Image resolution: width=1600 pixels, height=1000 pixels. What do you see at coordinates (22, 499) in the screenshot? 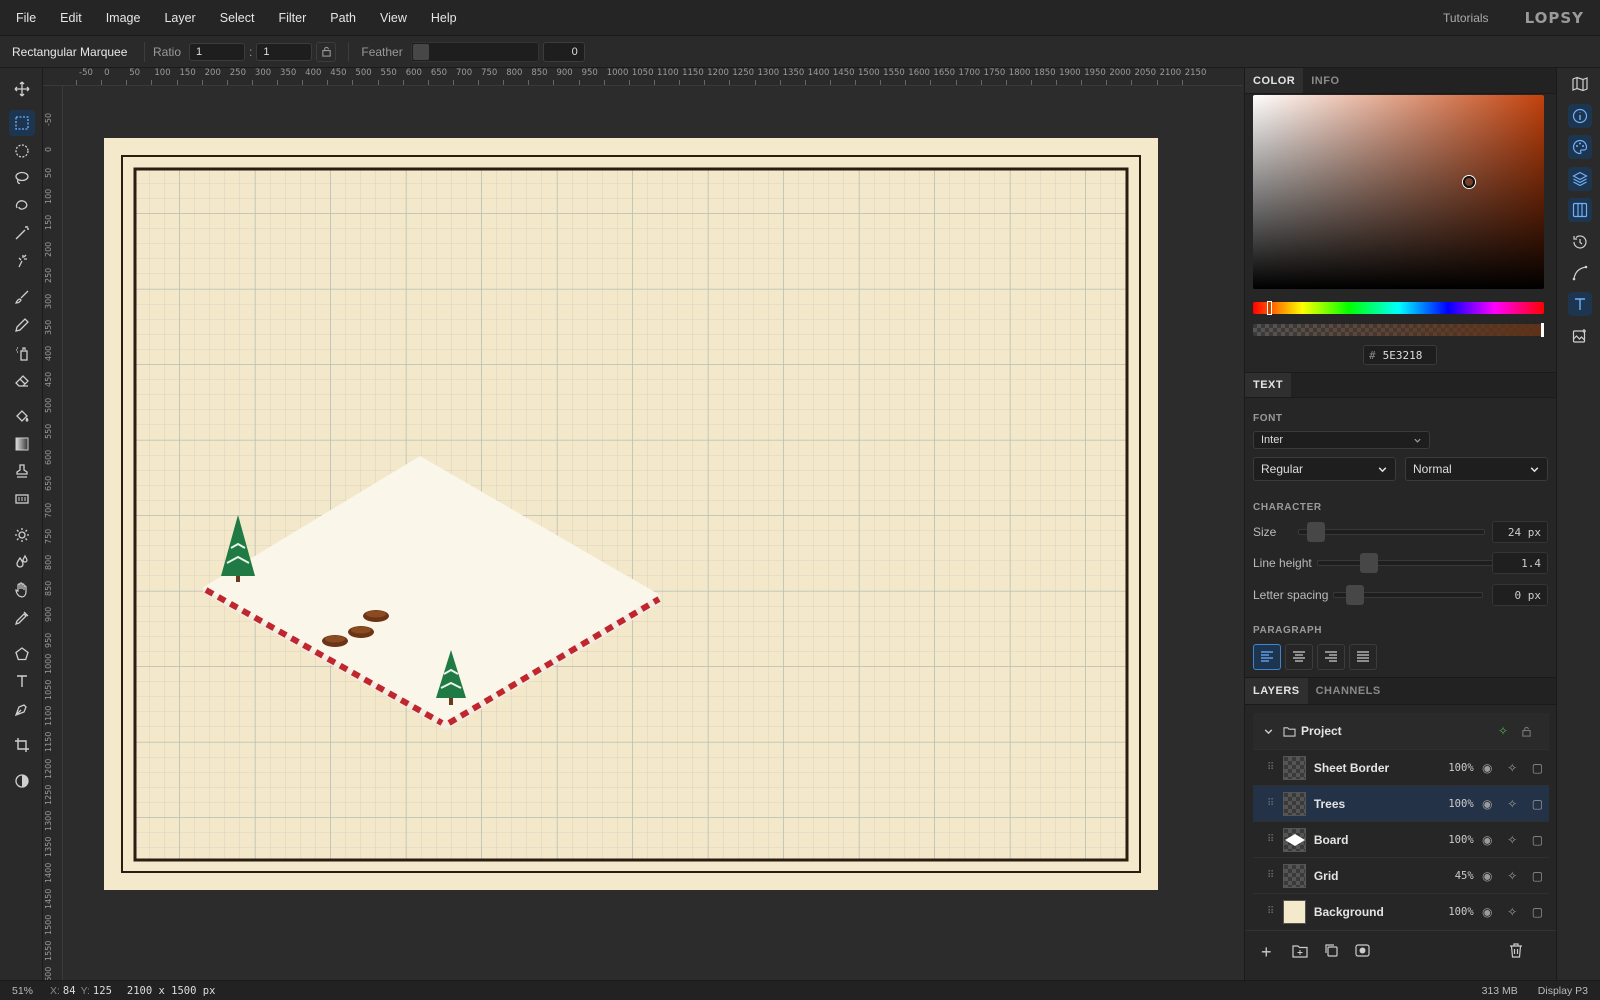
I see `pattern-tool` at bounding box center [22, 499].